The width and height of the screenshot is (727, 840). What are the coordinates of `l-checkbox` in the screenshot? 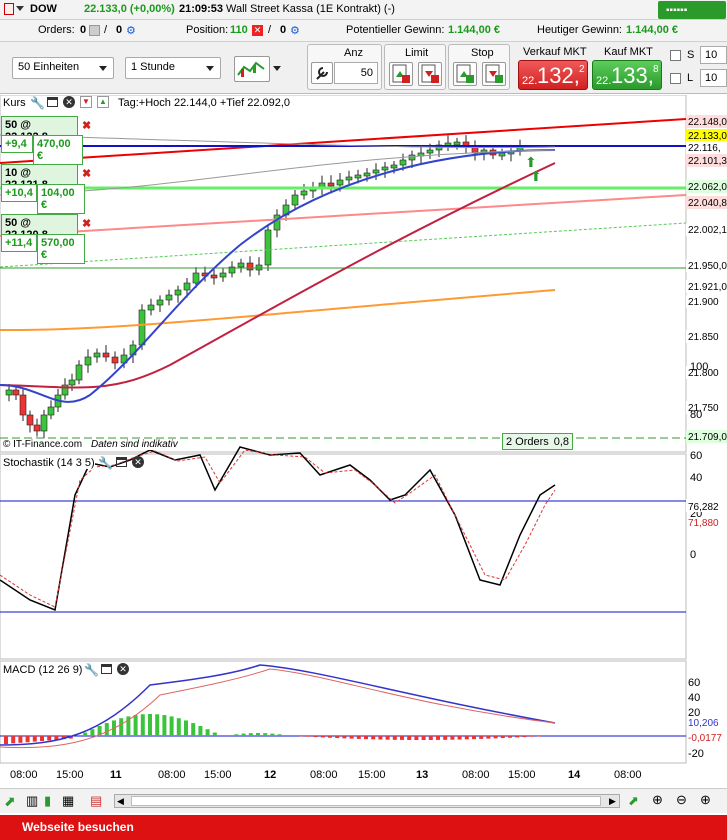 It's located at (675, 78).